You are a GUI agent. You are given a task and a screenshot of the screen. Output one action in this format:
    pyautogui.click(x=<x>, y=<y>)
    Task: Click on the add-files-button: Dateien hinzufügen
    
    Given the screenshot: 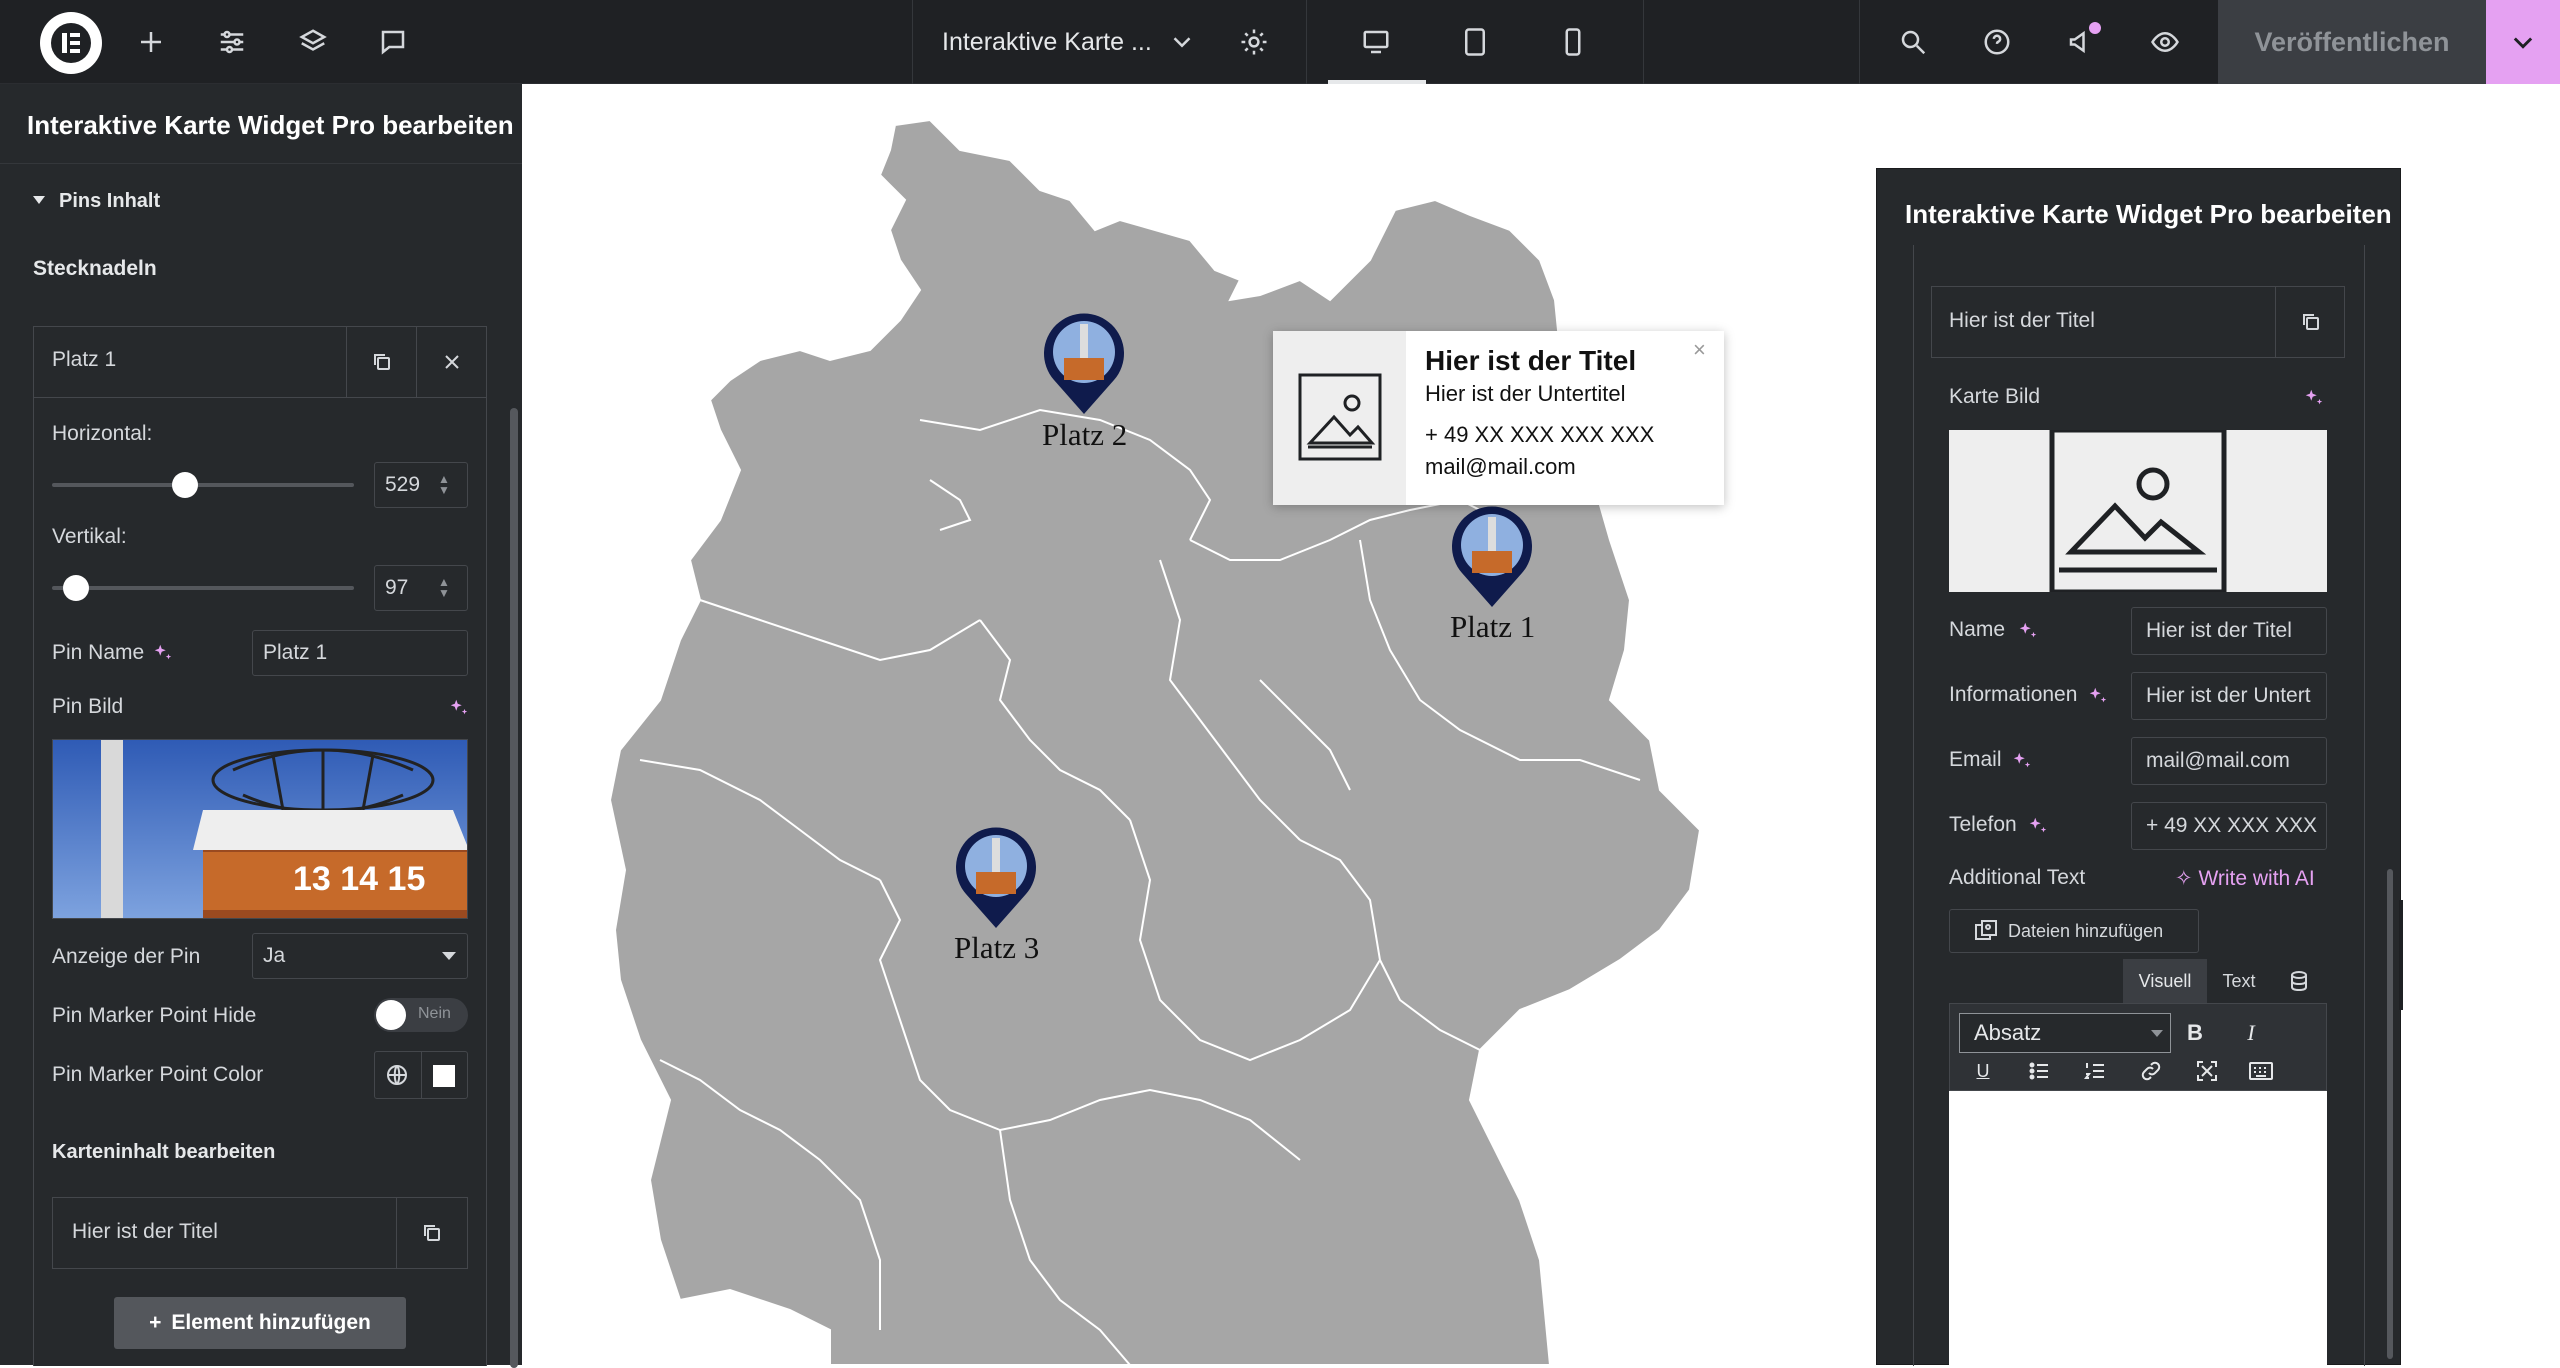 What is the action you would take?
    pyautogui.click(x=2074, y=931)
    